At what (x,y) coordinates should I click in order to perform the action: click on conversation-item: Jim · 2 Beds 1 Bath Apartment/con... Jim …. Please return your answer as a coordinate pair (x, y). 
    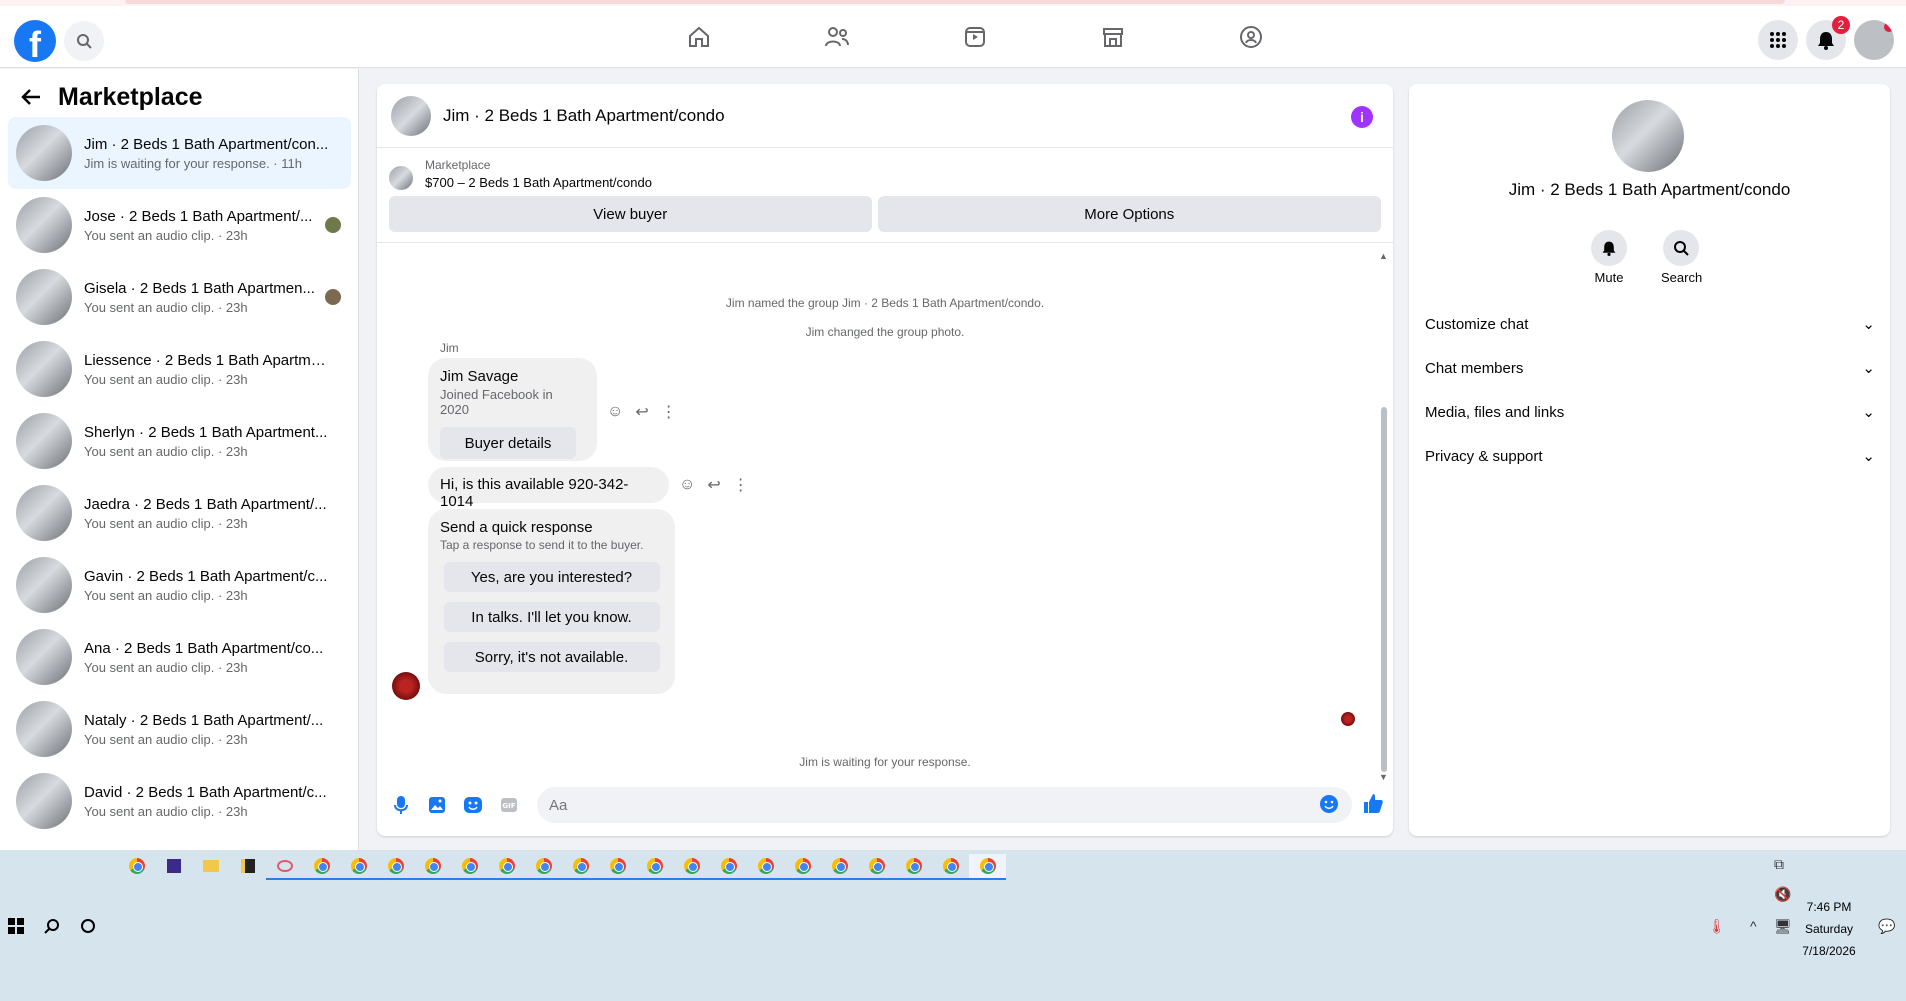
    Looking at the image, I should click on (179, 153).